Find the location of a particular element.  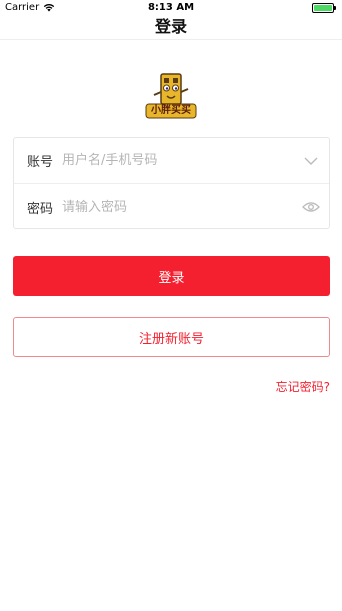

status-time: 8:13 AM is located at coordinates (171, 7).